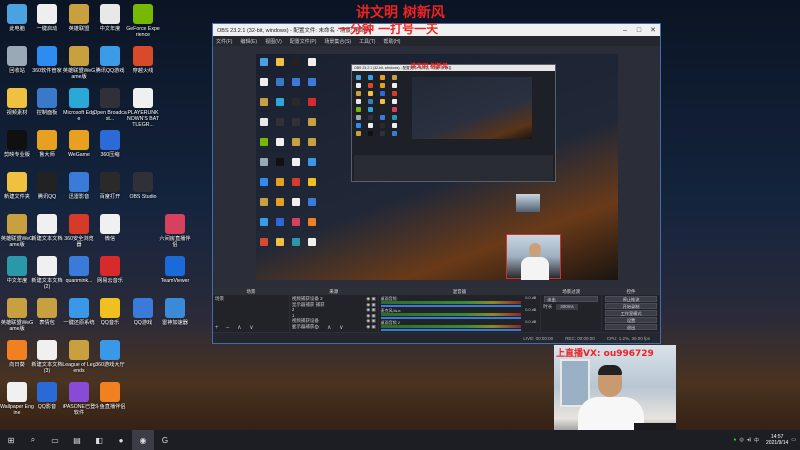  I want to click on desktop-icon: 鲁大师, so click(47, 144).